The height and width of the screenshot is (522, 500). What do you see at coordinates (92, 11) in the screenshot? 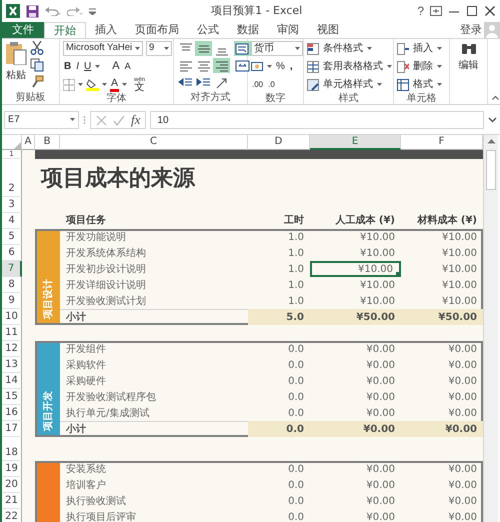
I see `customize-icon` at bounding box center [92, 11].